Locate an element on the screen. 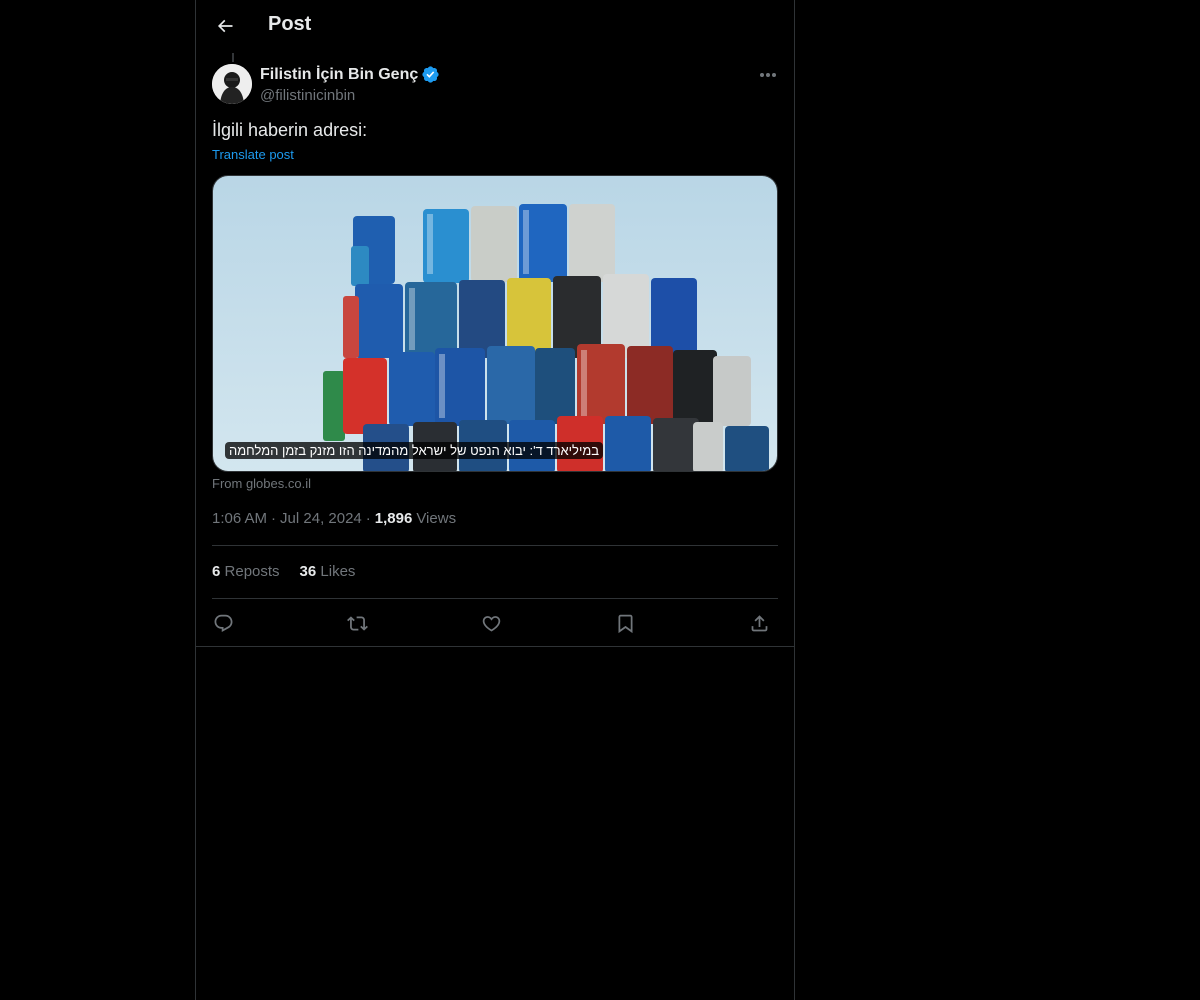 The image size is (1200, 1000). reply-button is located at coordinates (223, 623).